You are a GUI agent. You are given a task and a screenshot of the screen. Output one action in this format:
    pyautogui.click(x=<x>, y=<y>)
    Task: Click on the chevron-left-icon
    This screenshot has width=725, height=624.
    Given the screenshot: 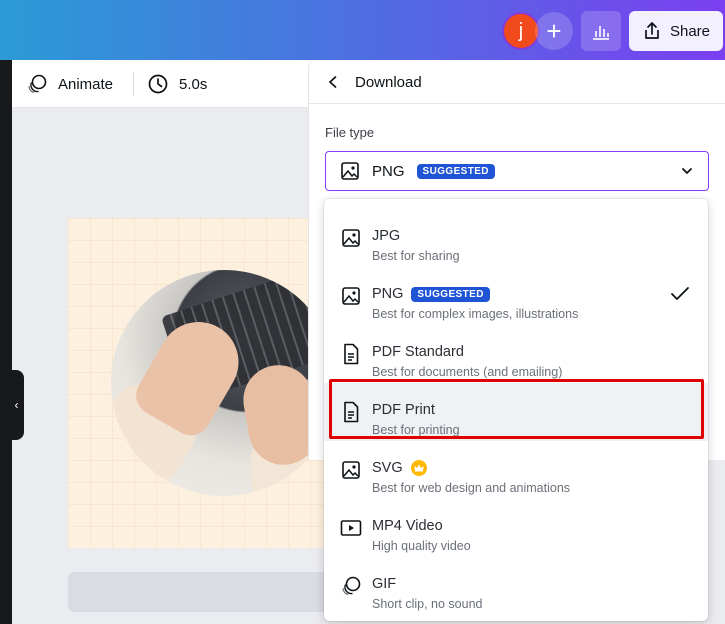 What is the action you would take?
    pyautogui.click(x=333, y=82)
    